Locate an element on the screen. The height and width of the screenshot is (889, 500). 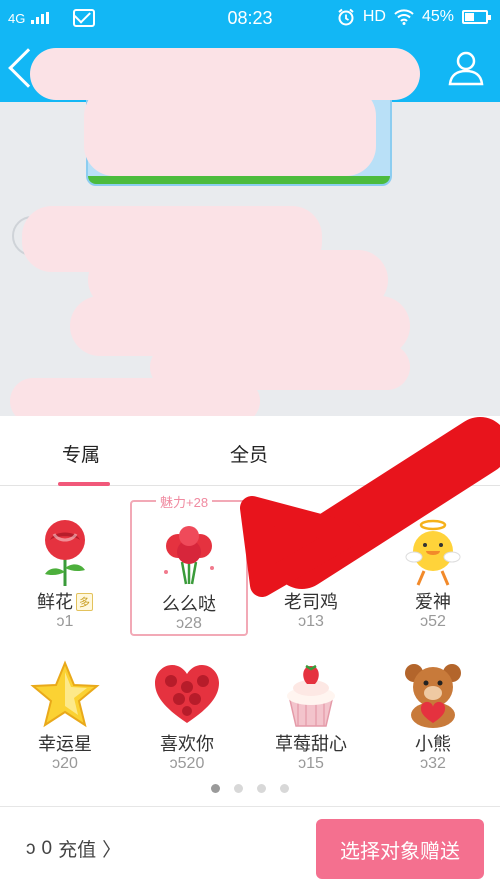
gift-item-like-you: 喜欢你 ↄ520 is located at coordinates (187, 710).